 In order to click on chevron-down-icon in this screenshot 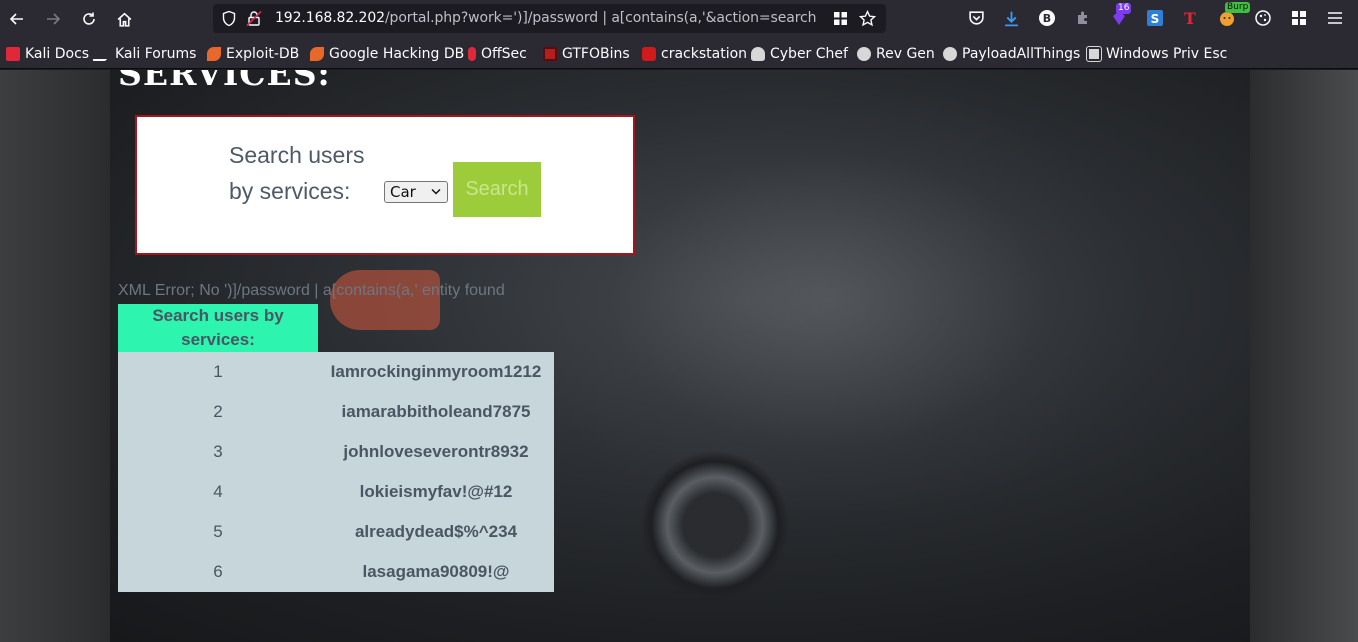, I will do `click(436, 191)`.